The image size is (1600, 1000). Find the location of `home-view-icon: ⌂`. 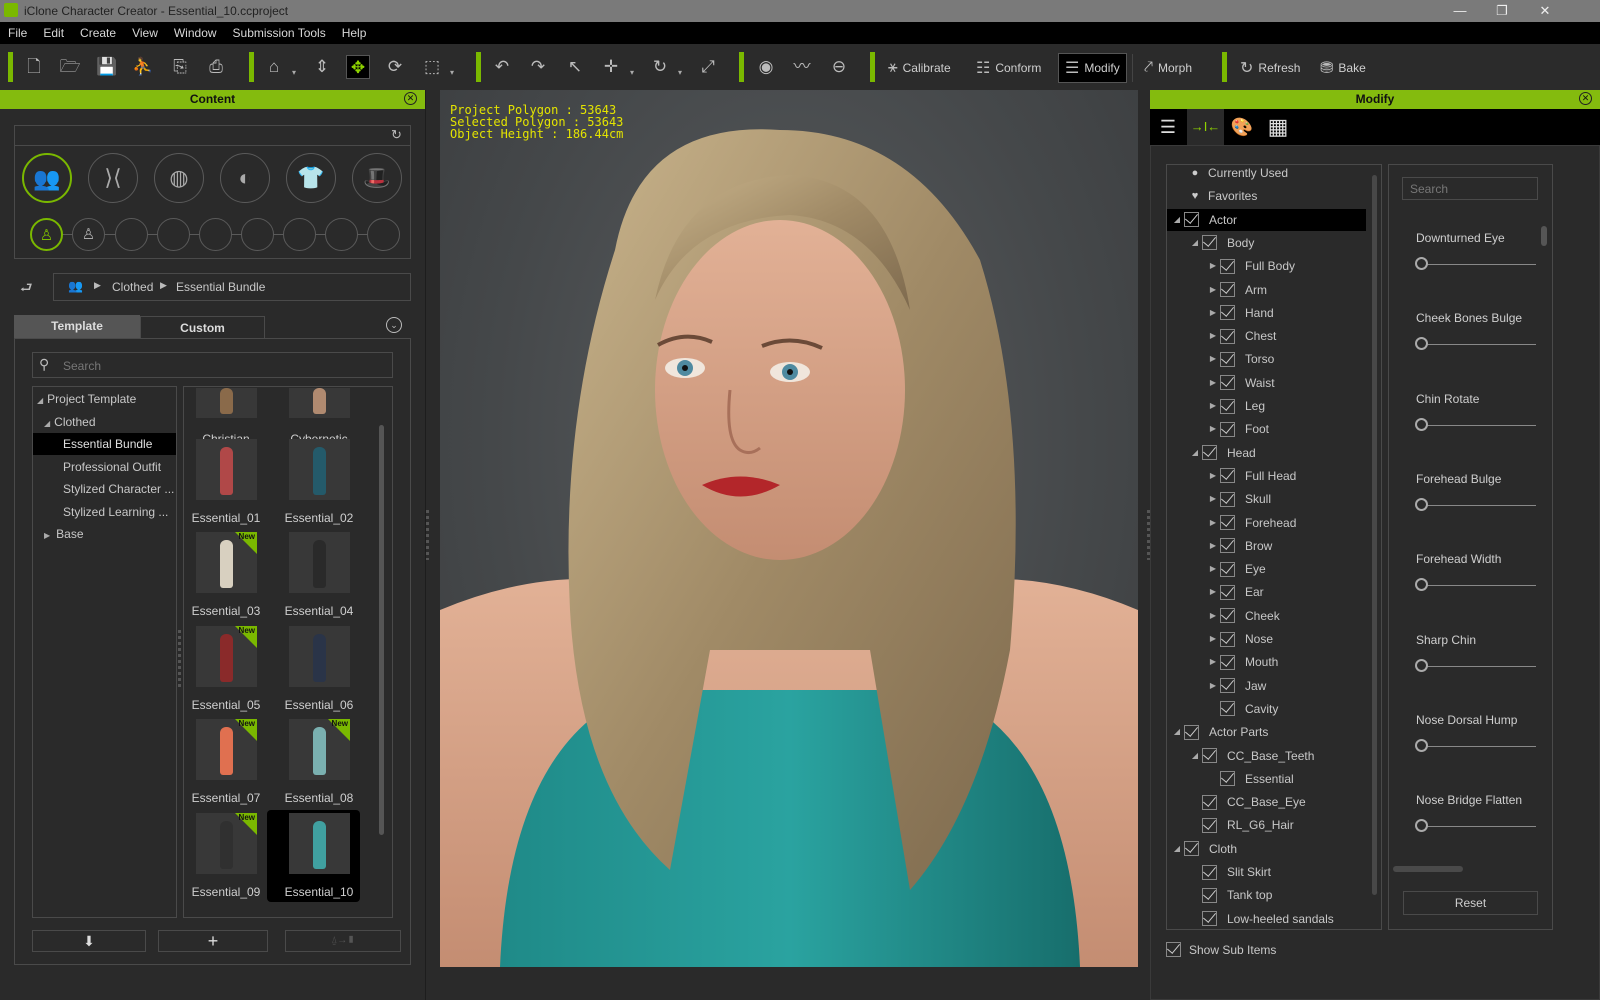

home-view-icon: ⌂ is located at coordinates (274, 67).